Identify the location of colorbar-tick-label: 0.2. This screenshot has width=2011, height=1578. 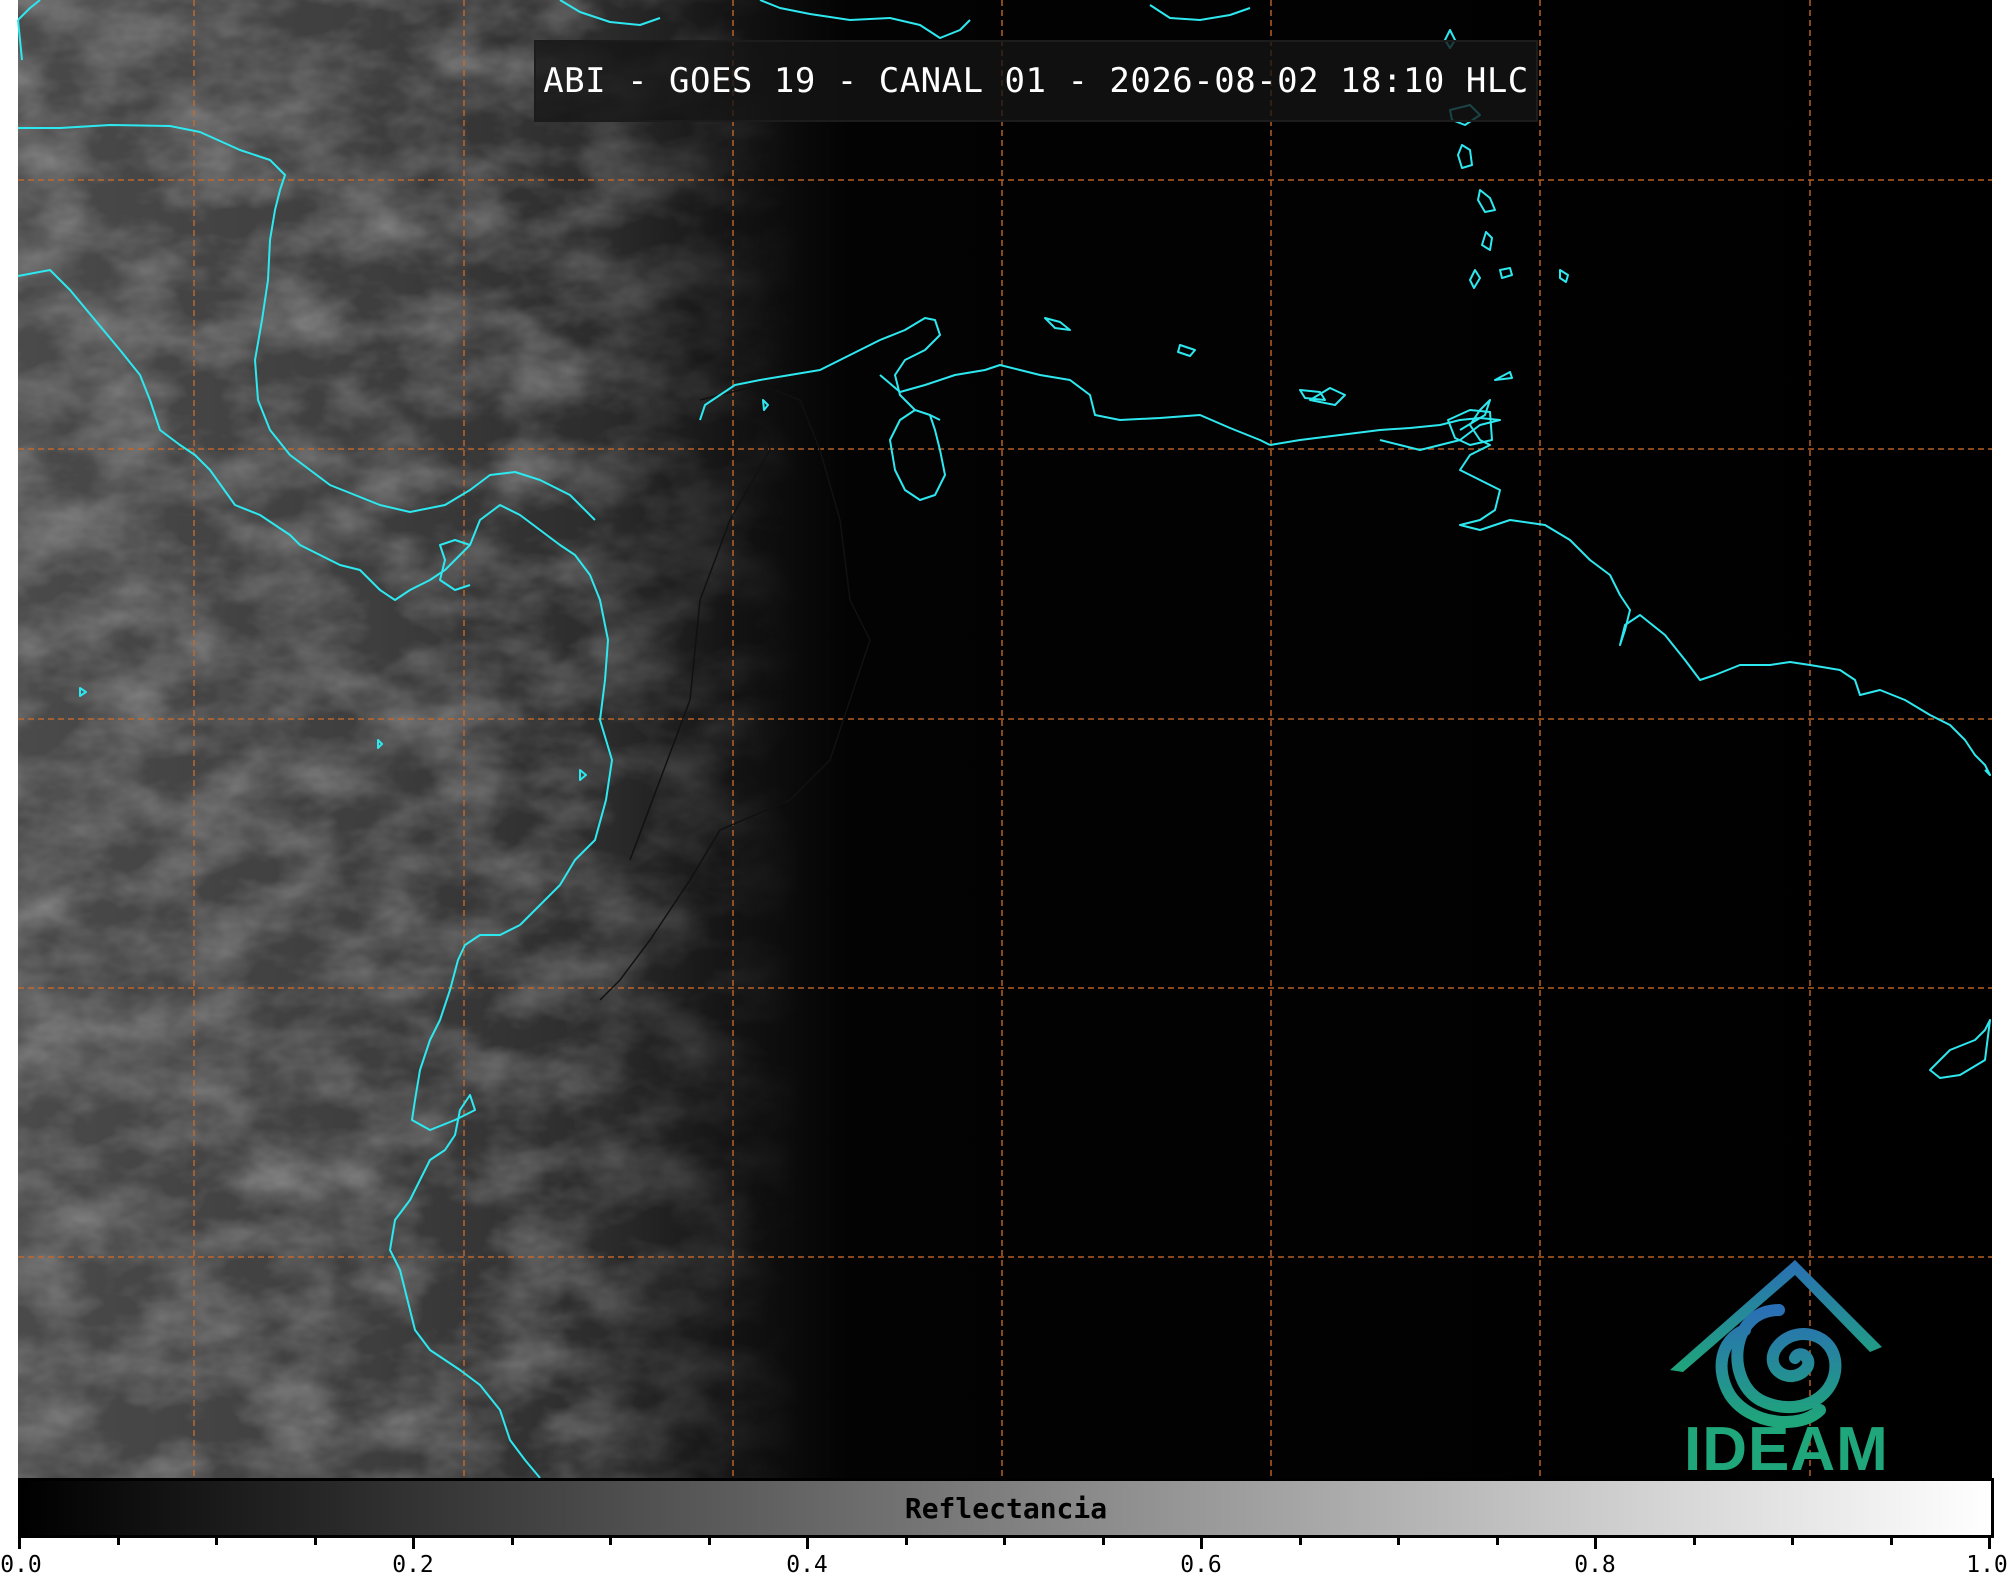
(413, 1565).